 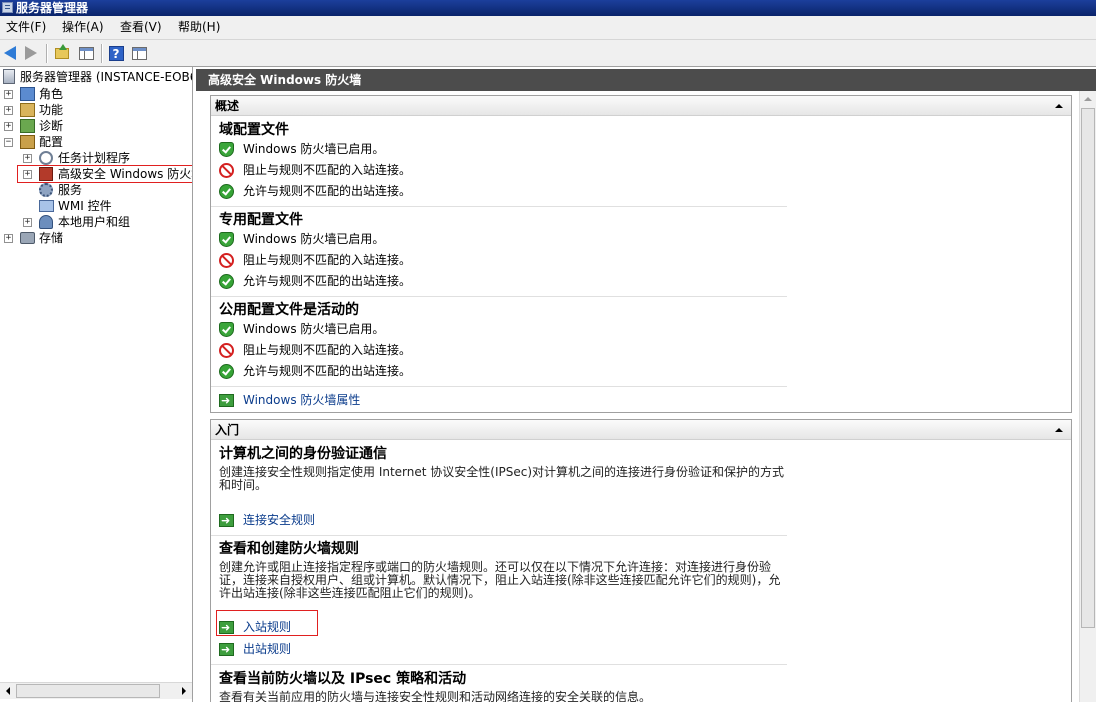 I want to click on toolbar-separator, so click(x=101, y=53).